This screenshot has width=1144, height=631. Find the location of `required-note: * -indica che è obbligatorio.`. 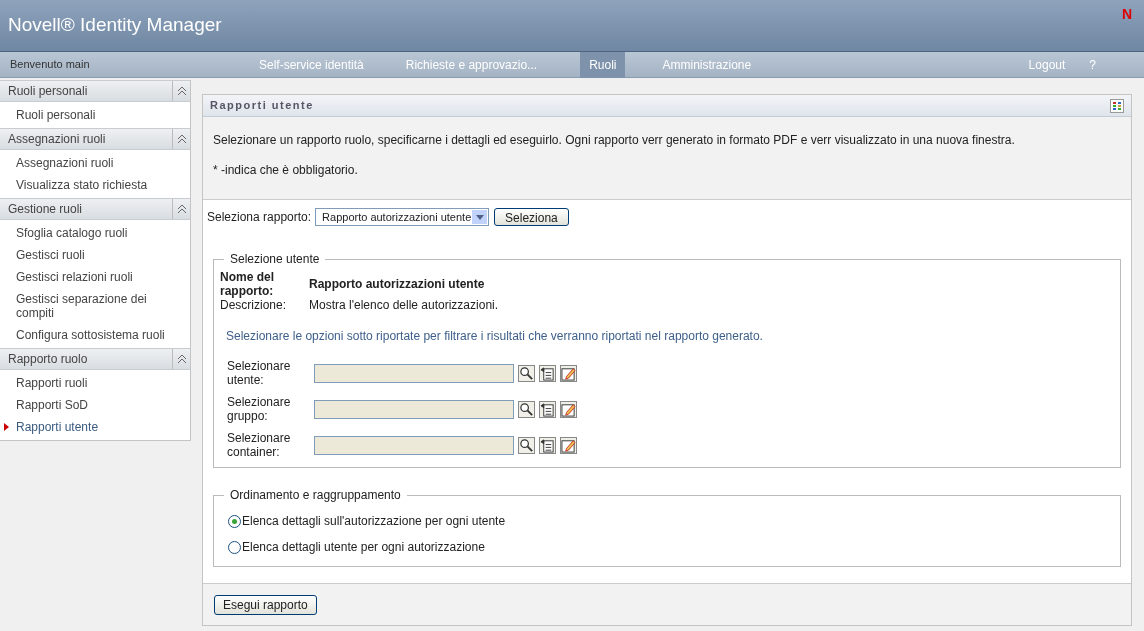

required-note: * -indica che è obbligatorio. is located at coordinates (286, 170).